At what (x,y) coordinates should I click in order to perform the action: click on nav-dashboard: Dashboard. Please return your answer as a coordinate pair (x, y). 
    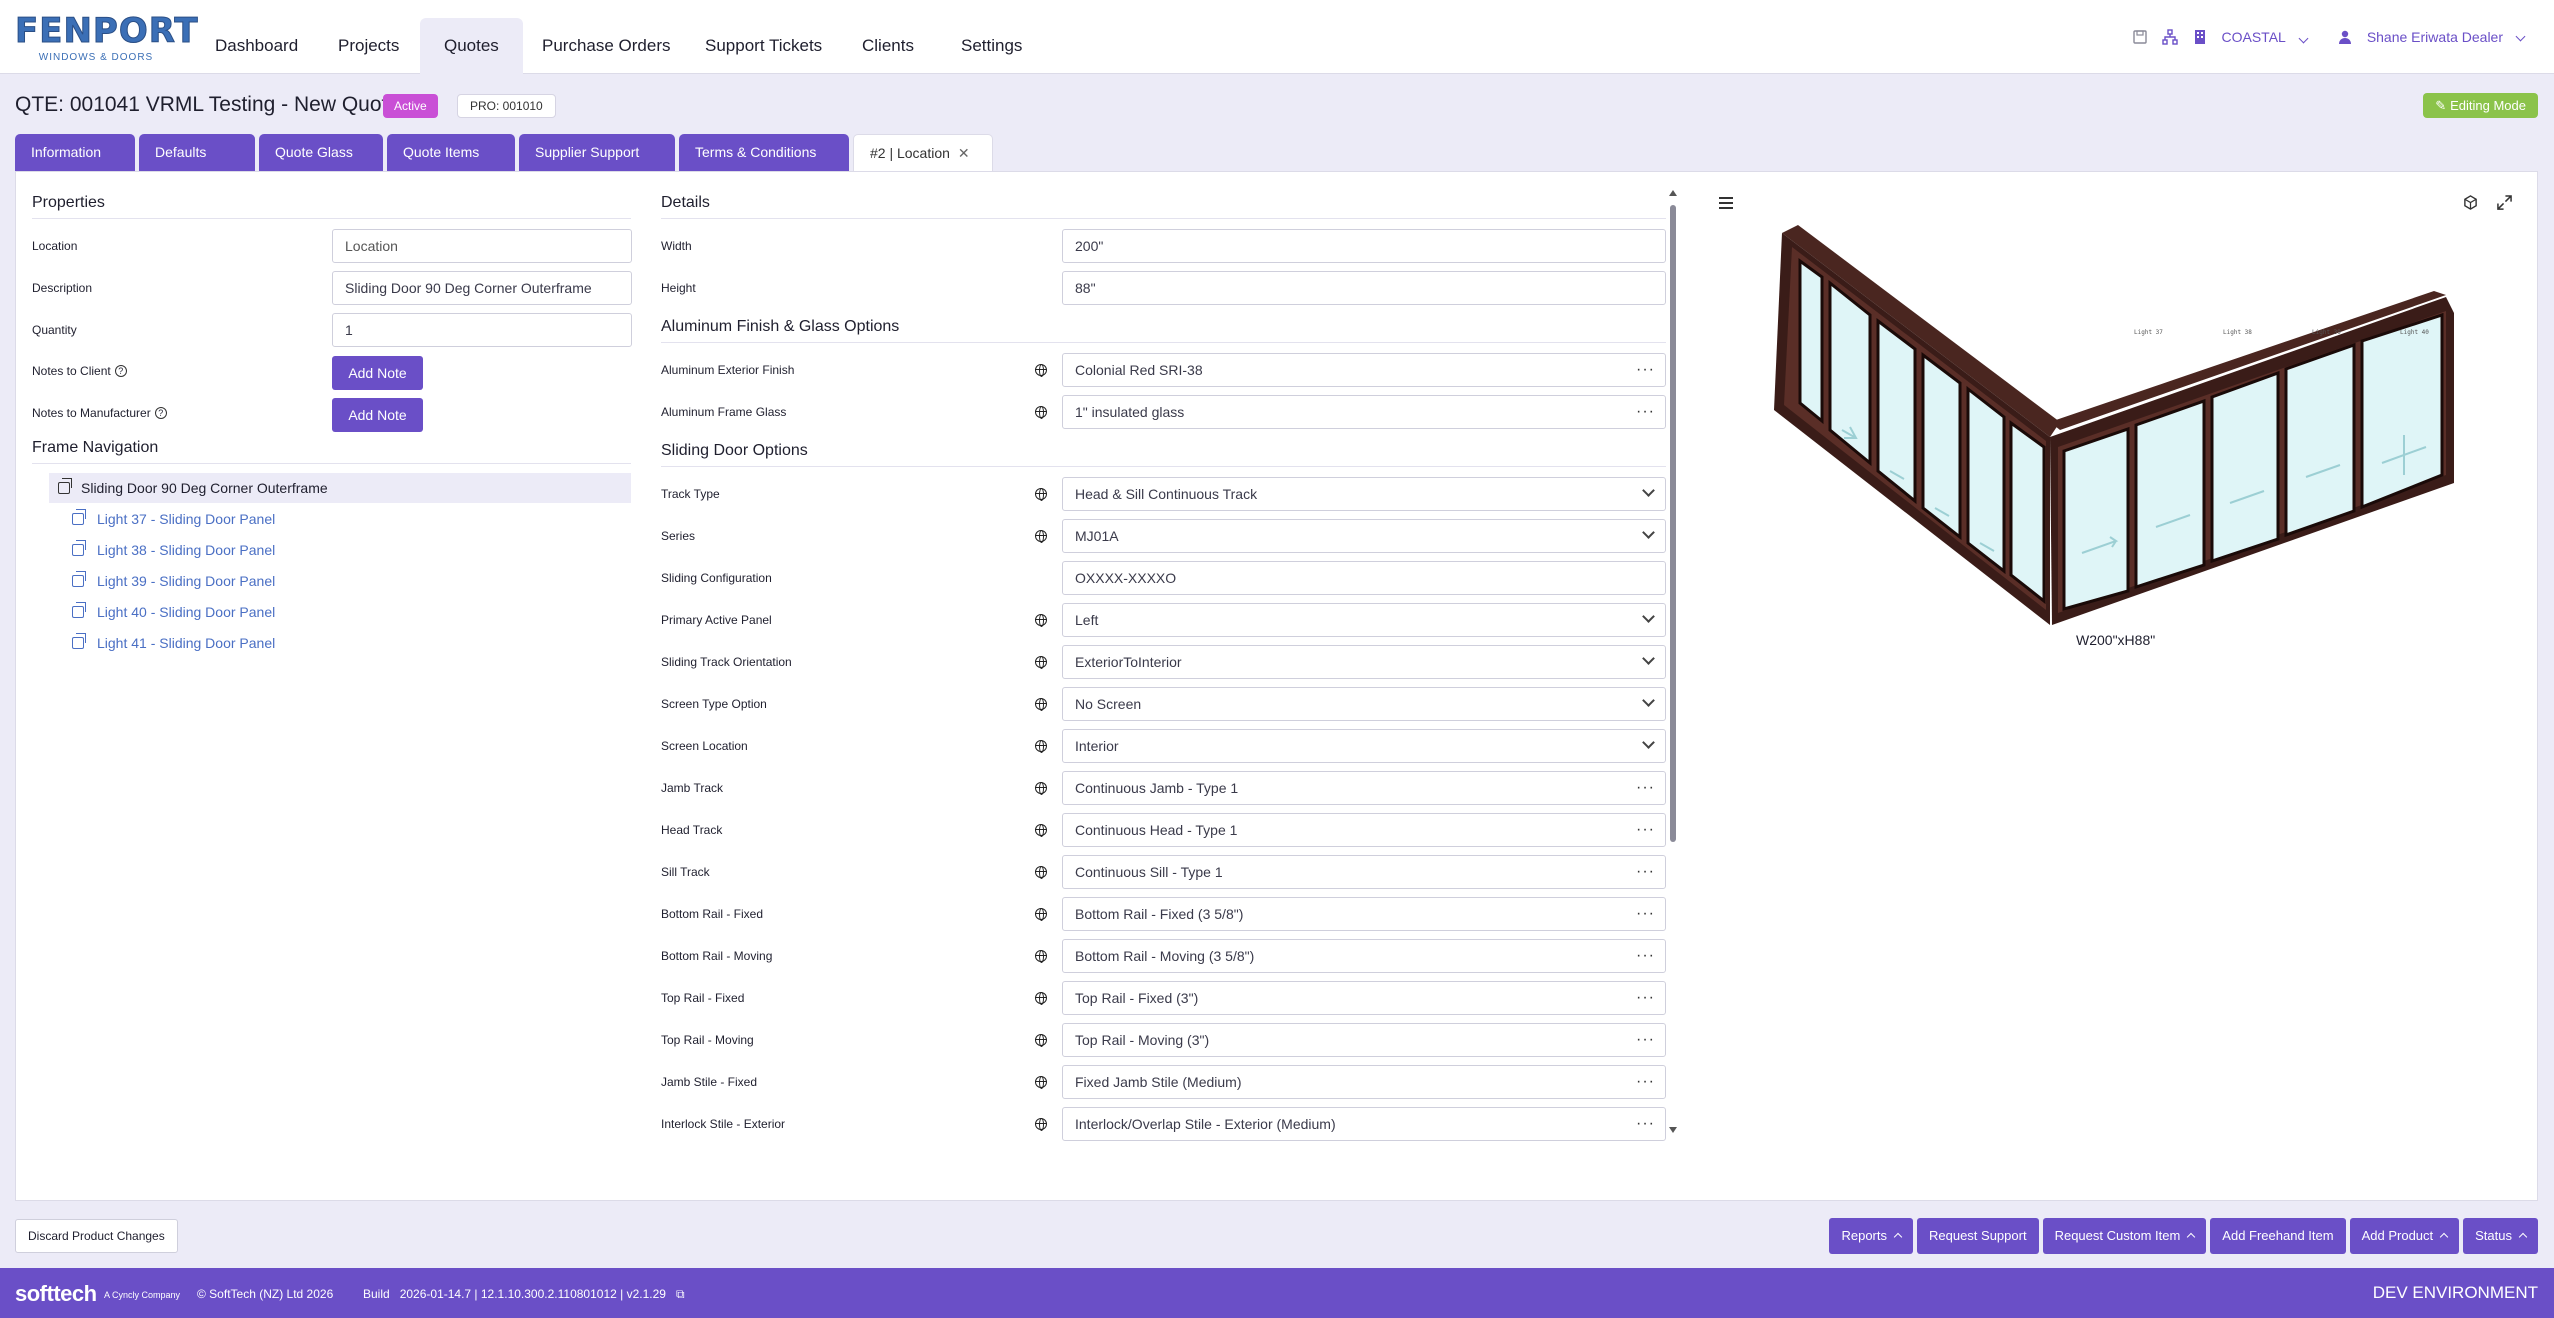
    Looking at the image, I should click on (256, 46).